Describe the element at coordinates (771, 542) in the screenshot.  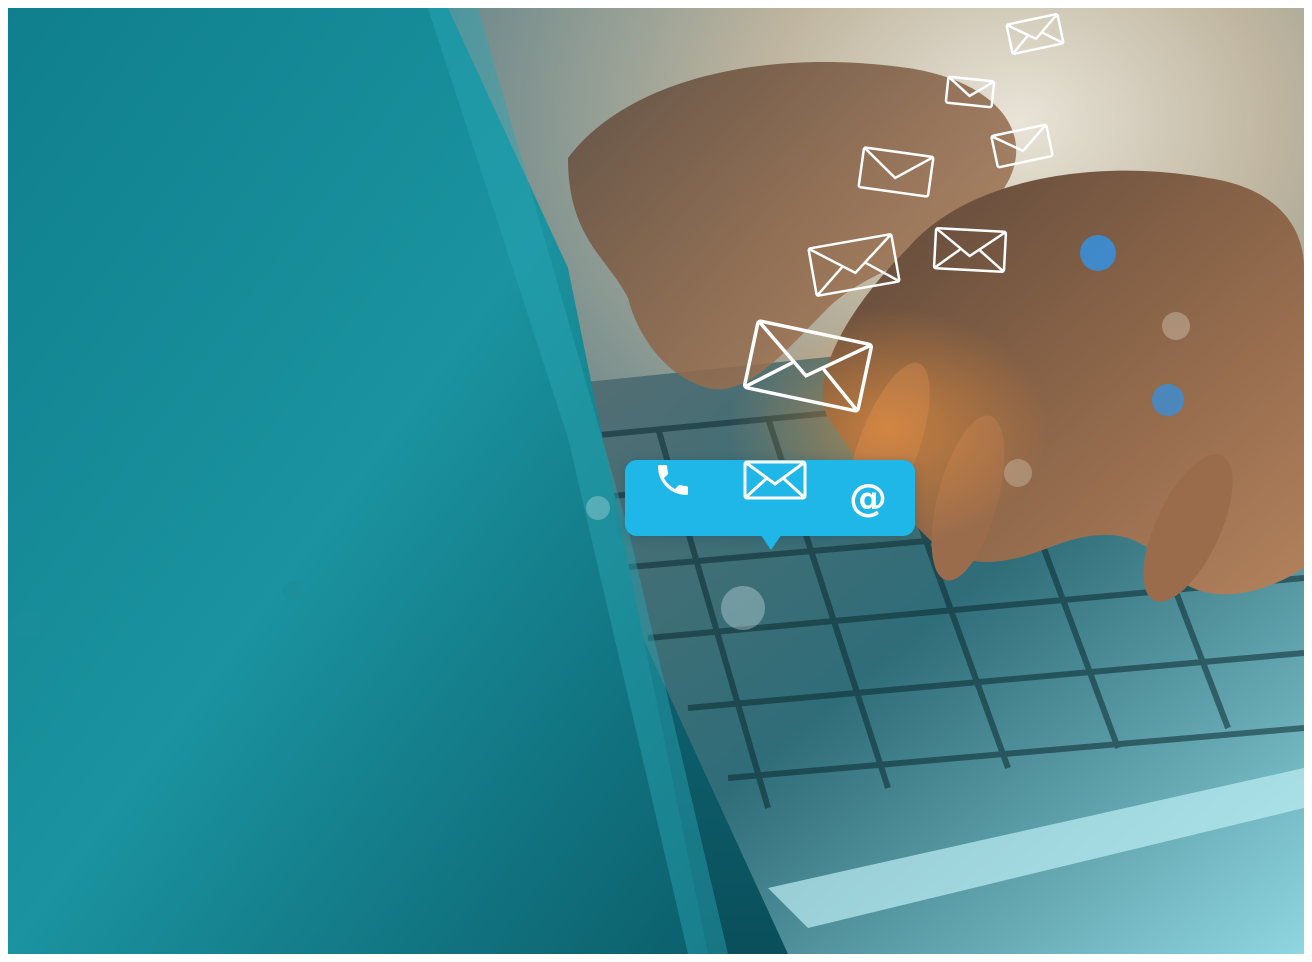
I see `bubble-tail` at that location.